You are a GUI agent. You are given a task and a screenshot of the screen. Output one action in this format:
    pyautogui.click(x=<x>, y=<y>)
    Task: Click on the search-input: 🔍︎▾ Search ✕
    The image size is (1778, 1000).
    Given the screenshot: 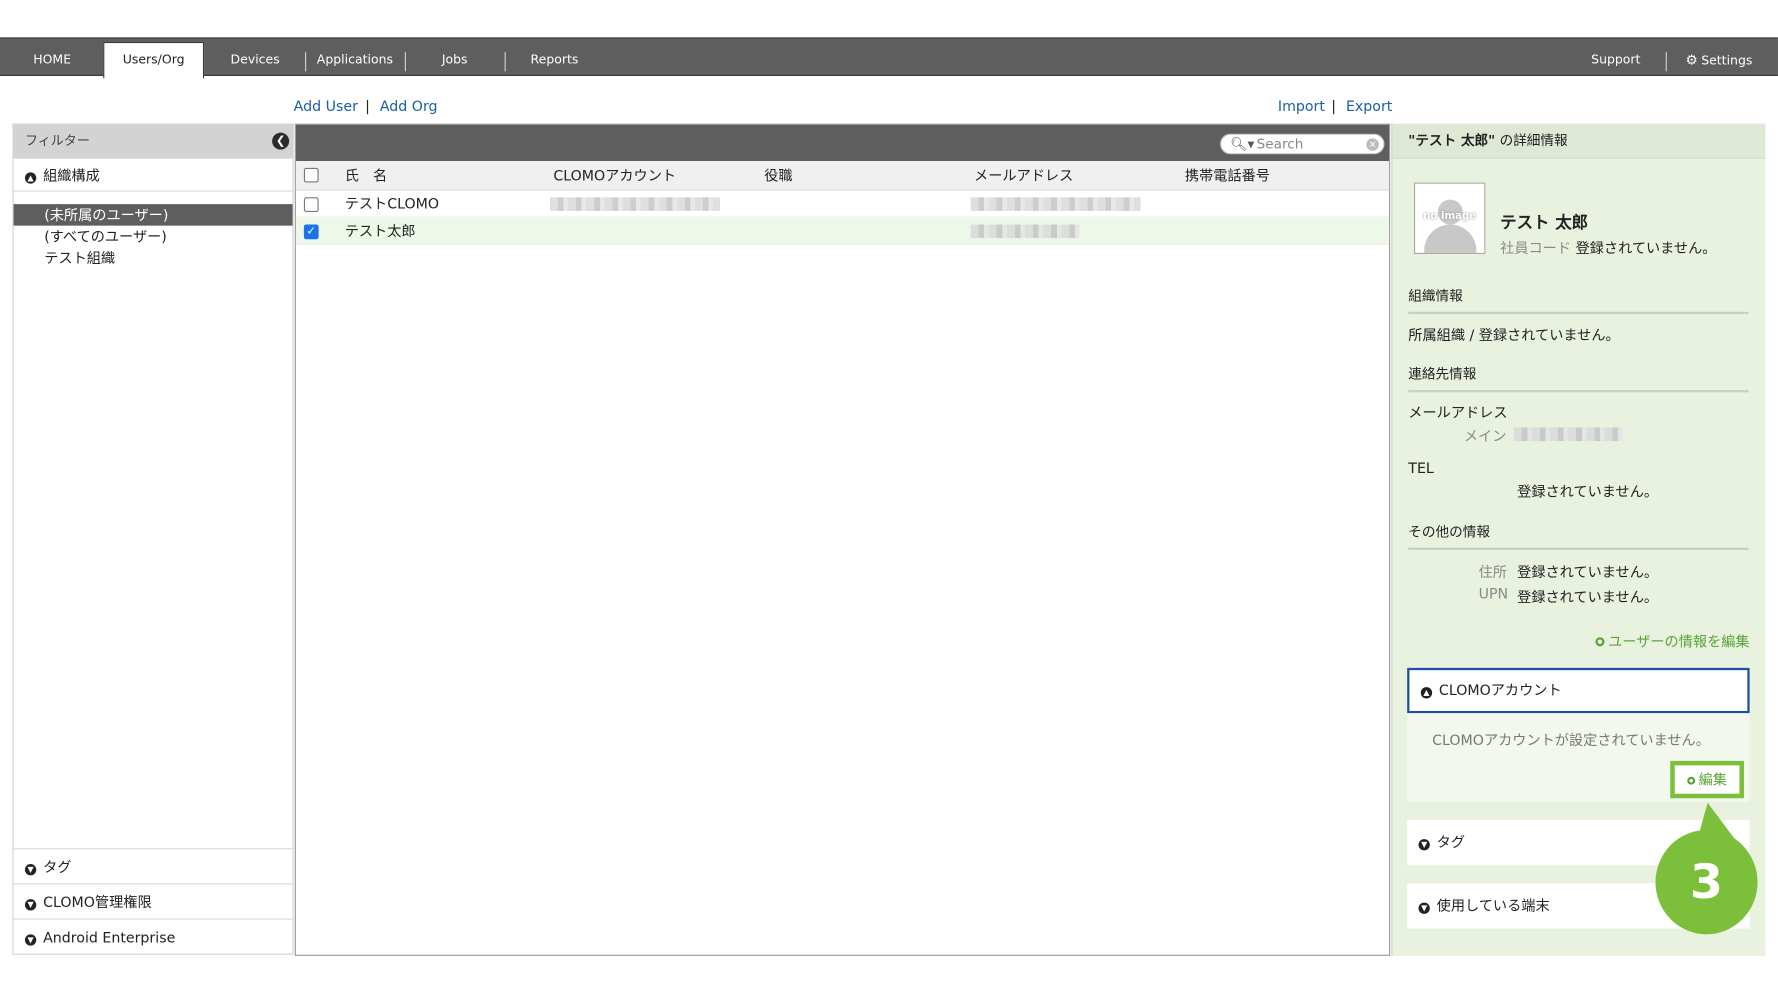 What is the action you would take?
    pyautogui.click(x=1302, y=144)
    